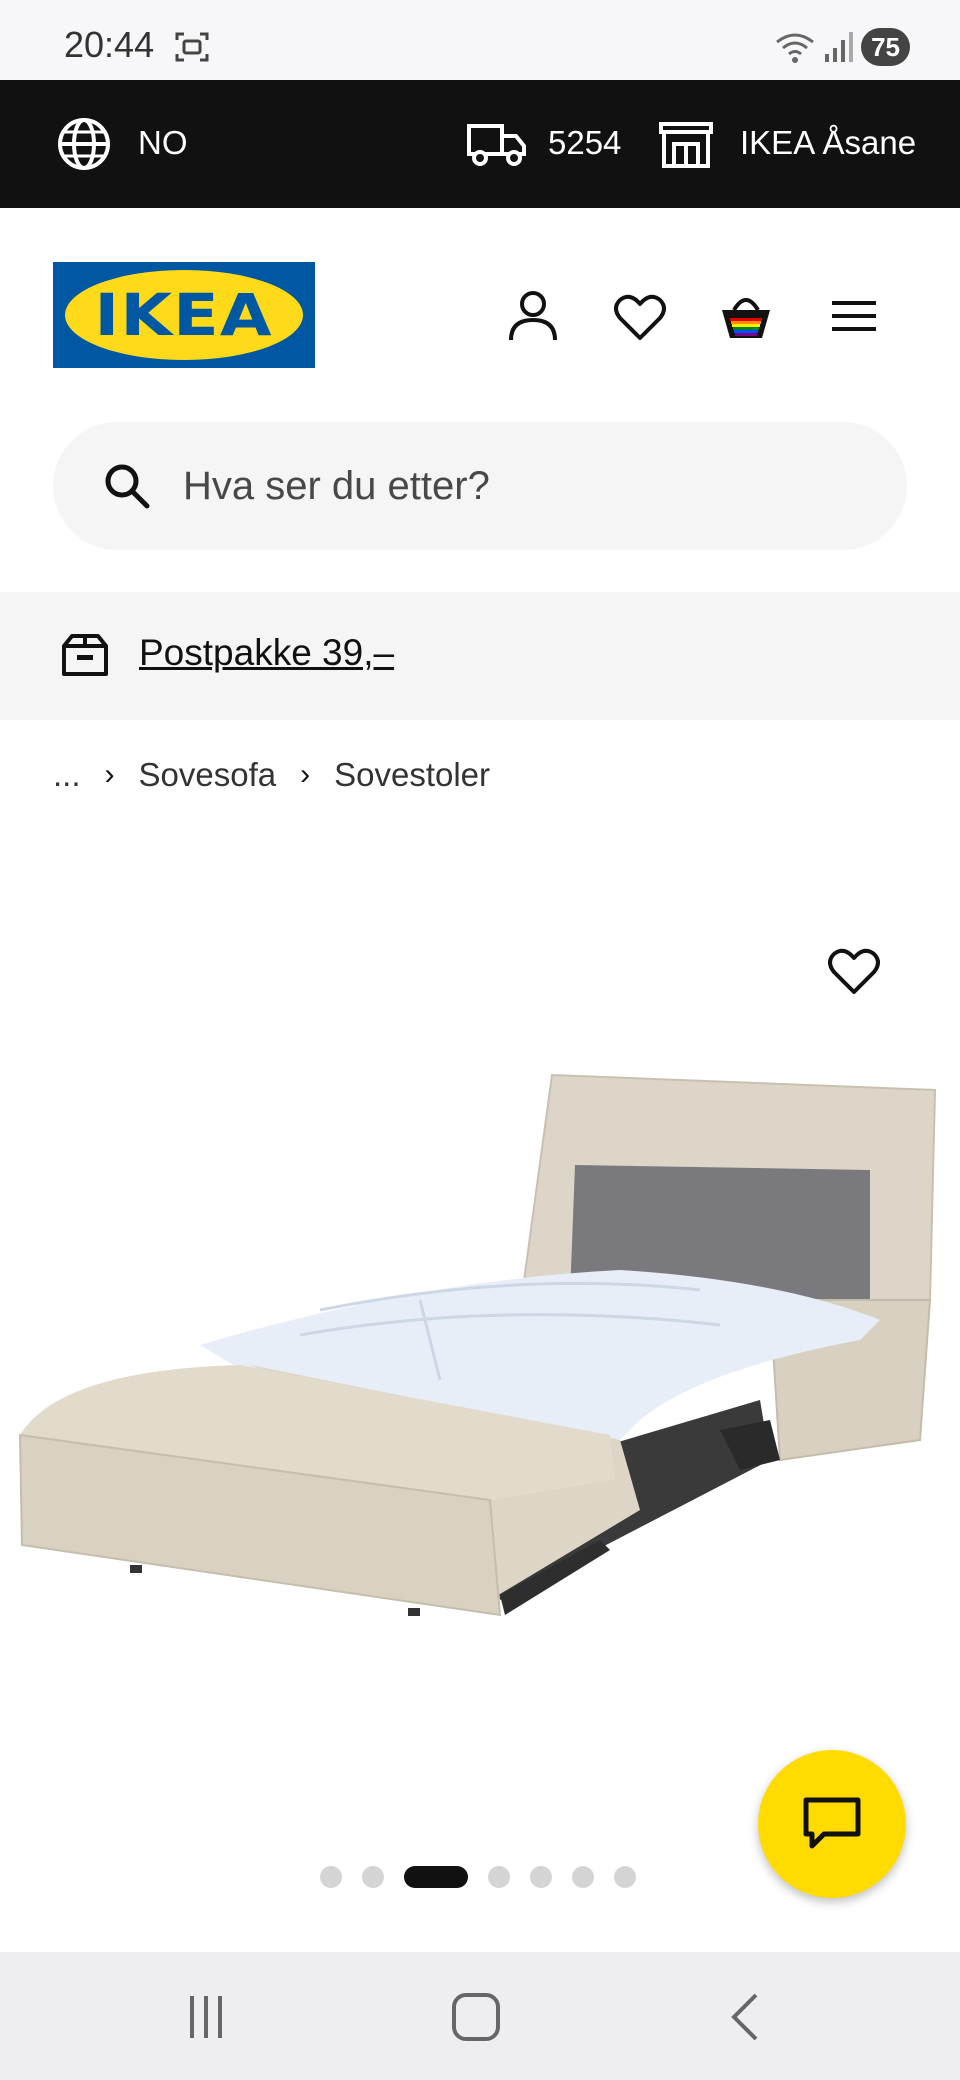 The height and width of the screenshot is (2080, 960). I want to click on status-indicators: 75, so click(842, 47).